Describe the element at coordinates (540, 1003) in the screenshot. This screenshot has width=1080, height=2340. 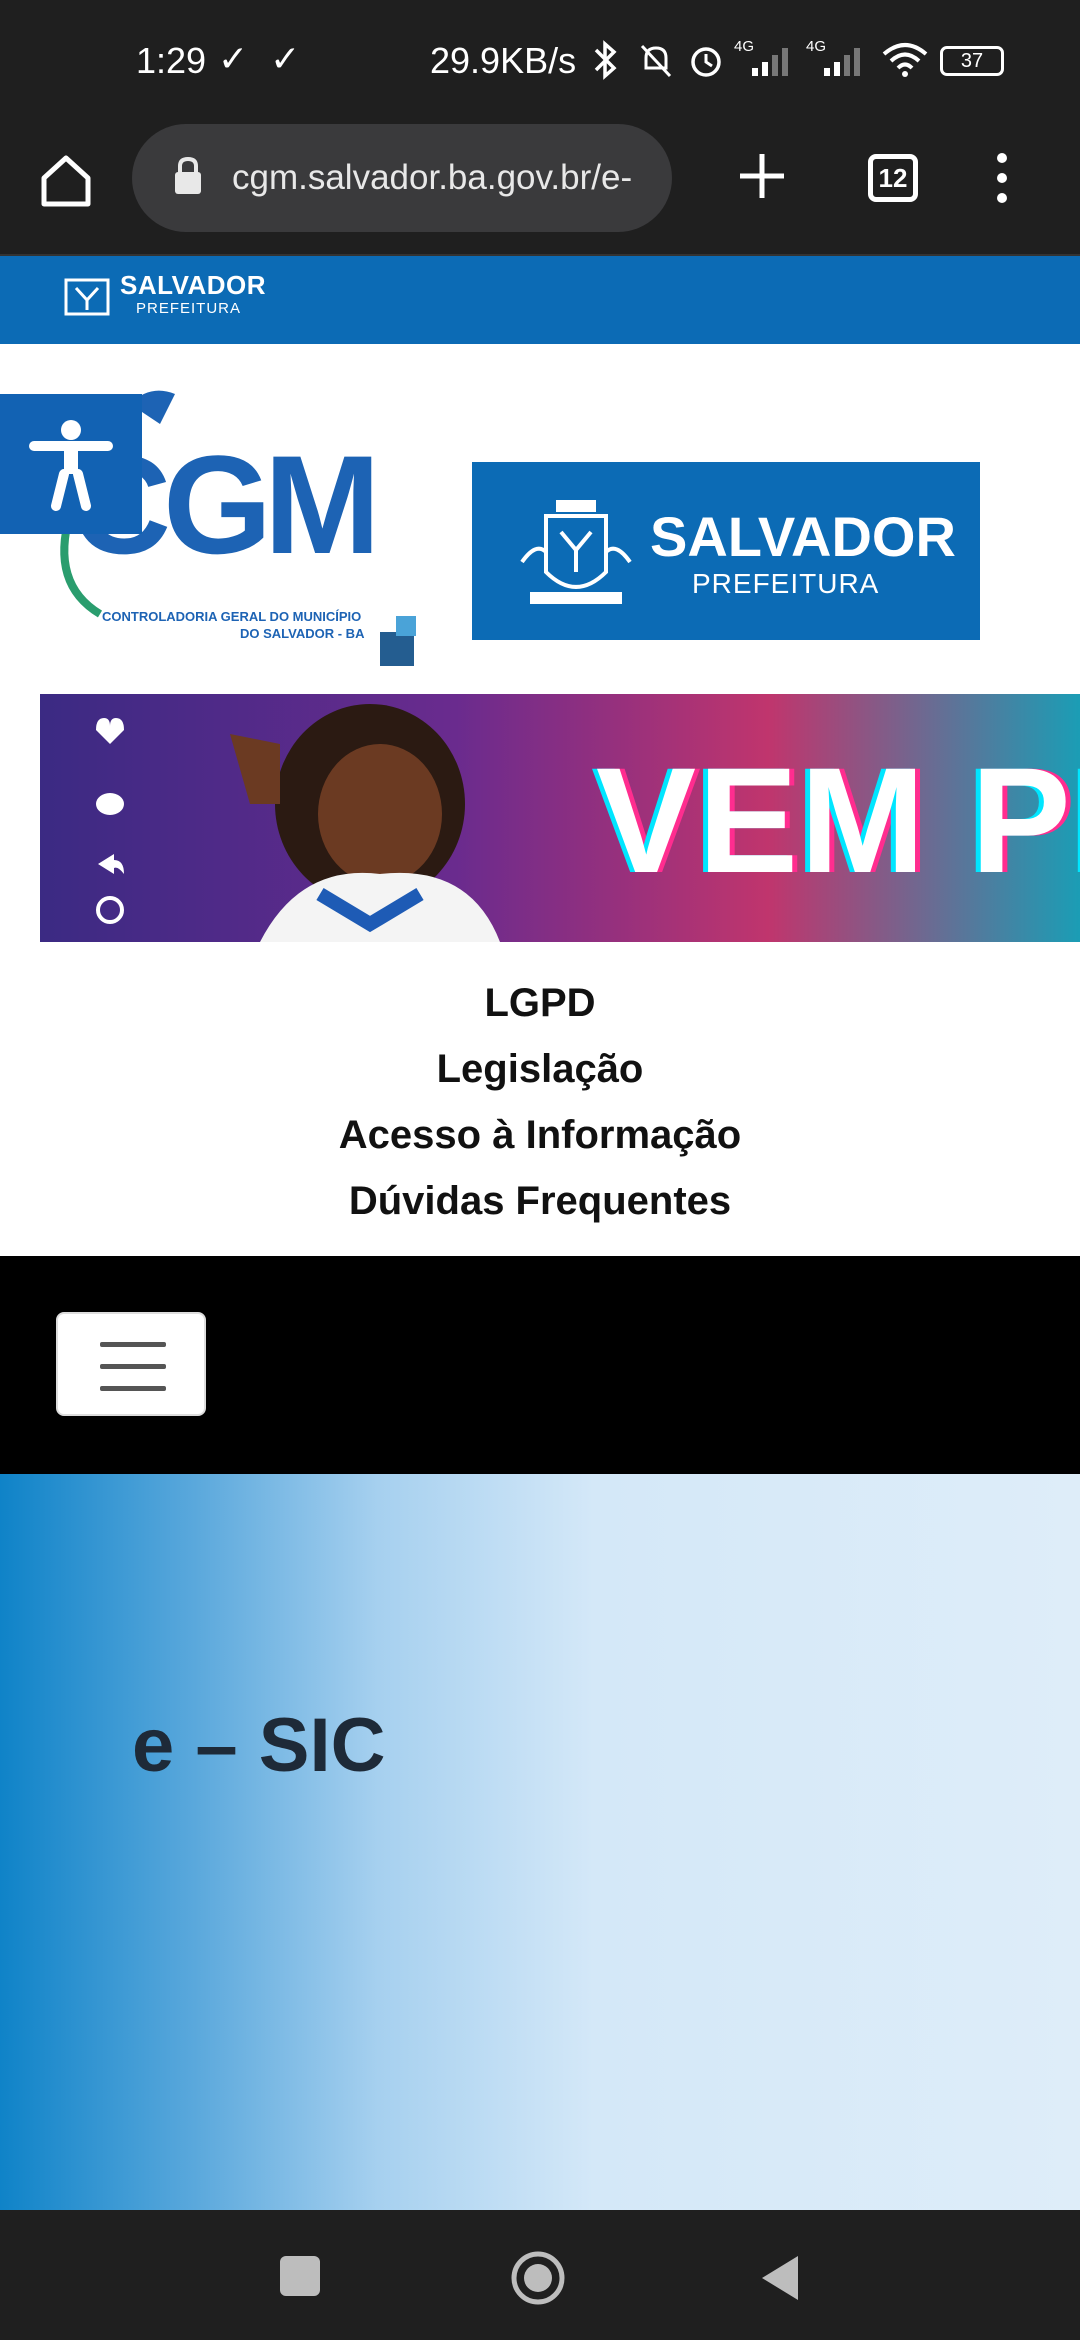
I see `link-lgpd: LGPD` at that location.